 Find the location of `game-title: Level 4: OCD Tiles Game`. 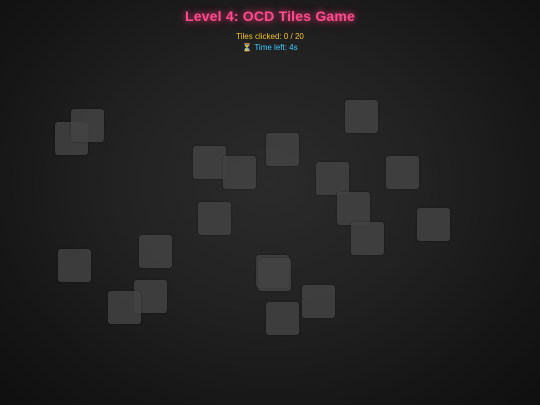

game-title: Level 4: OCD Tiles Game is located at coordinates (270, 16).